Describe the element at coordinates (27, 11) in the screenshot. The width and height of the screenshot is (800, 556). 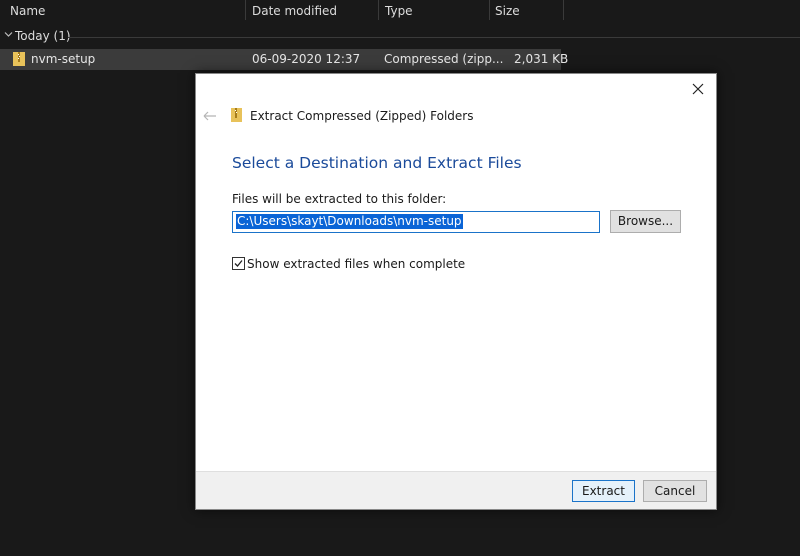
I see `column-header-name: Name` at that location.